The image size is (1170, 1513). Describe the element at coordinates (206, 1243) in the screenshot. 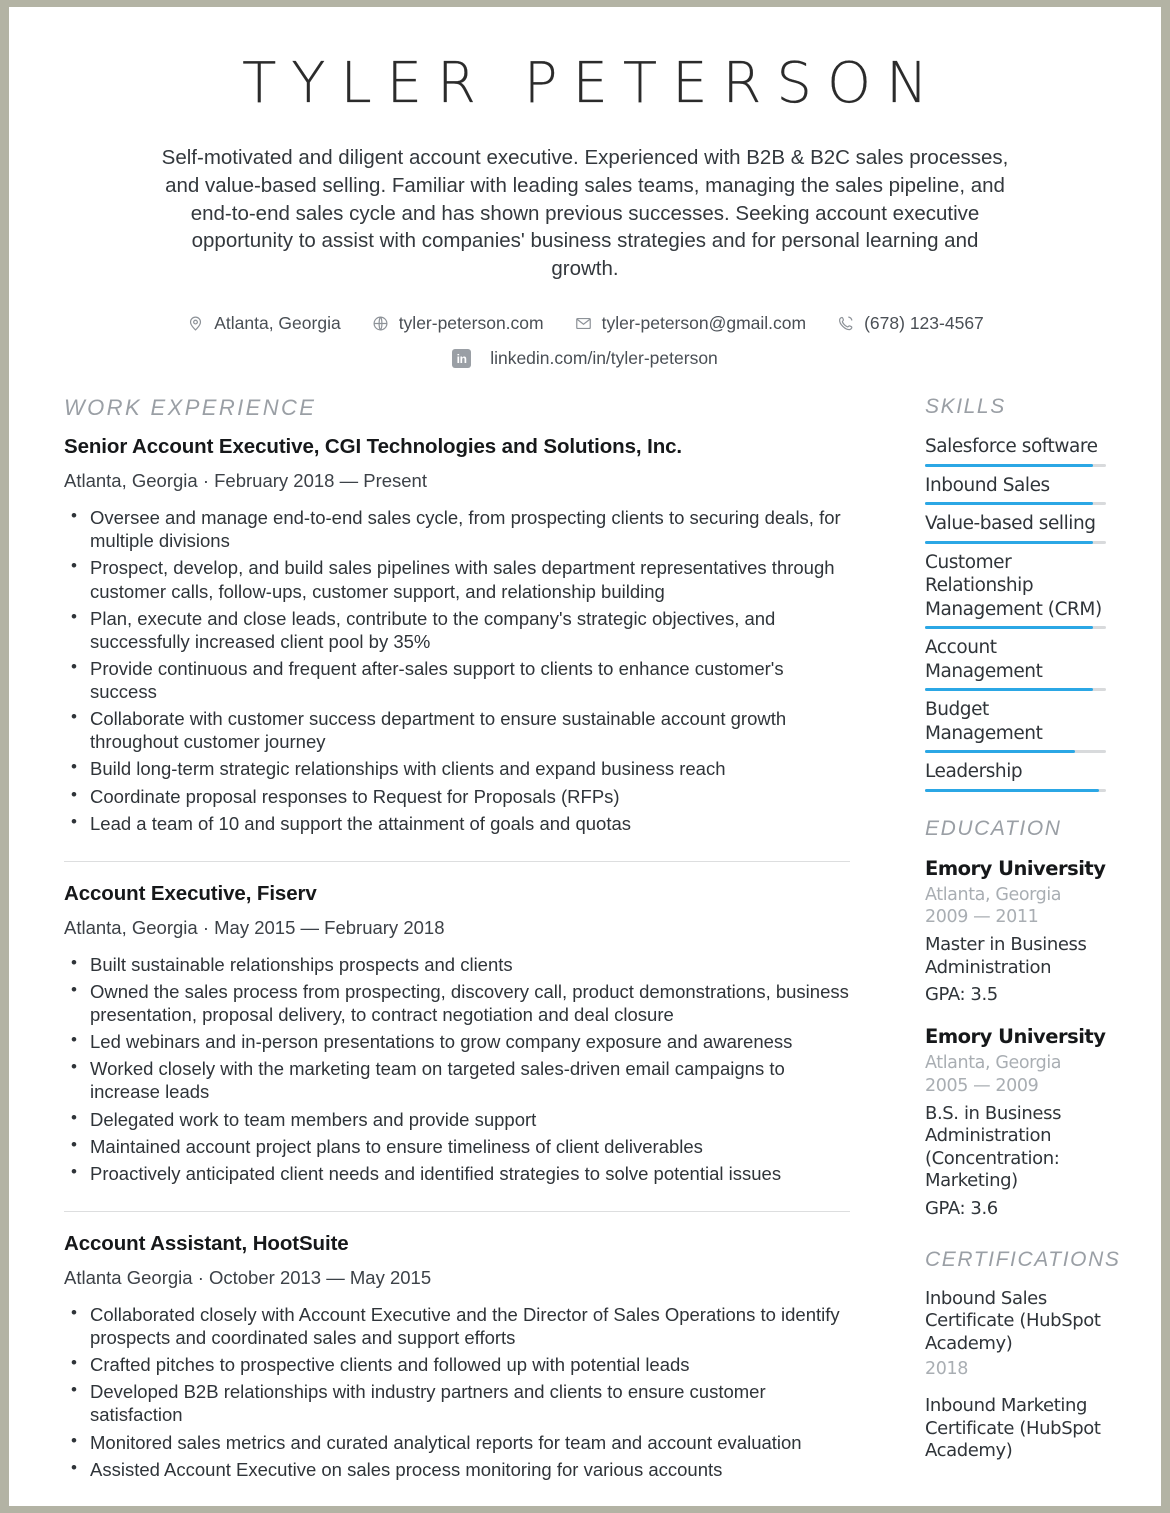

I see `job-title: Account Assistant, HootSuite` at that location.